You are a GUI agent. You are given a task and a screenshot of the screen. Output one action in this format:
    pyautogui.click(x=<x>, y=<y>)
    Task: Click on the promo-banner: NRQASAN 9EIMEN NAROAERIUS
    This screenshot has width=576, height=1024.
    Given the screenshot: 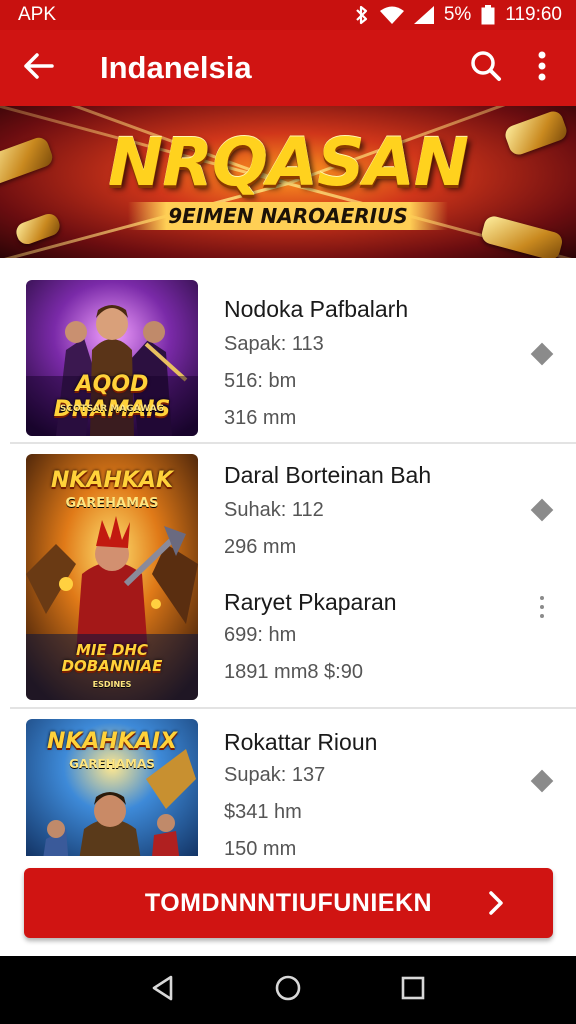 What is the action you would take?
    pyautogui.click(x=288, y=182)
    